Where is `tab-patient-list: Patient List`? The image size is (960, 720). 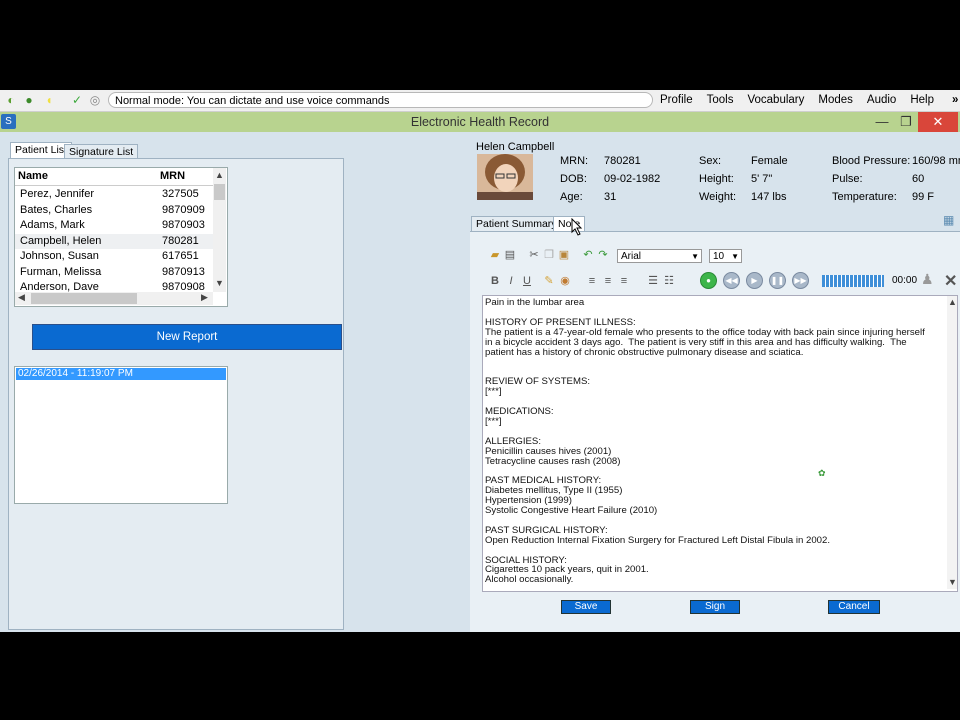
tab-patient-list: Patient List is located at coordinates (41, 150).